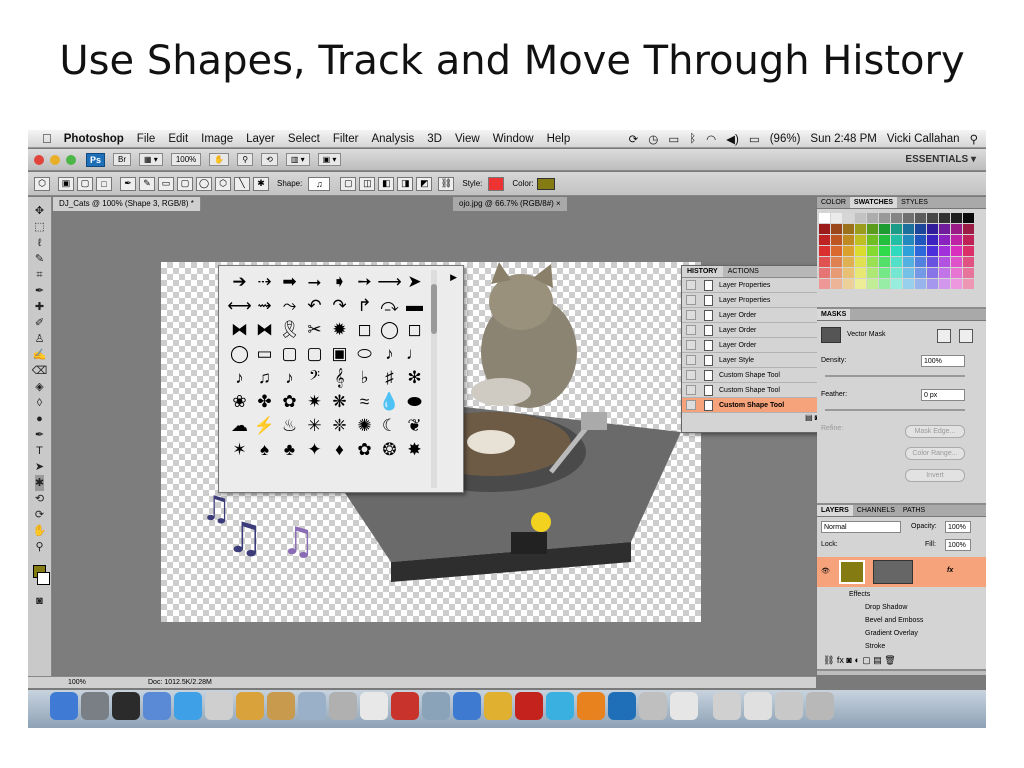  What do you see at coordinates (339, 426) in the screenshot?
I see `shape-option: ❈` at bounding box center [339, 426].